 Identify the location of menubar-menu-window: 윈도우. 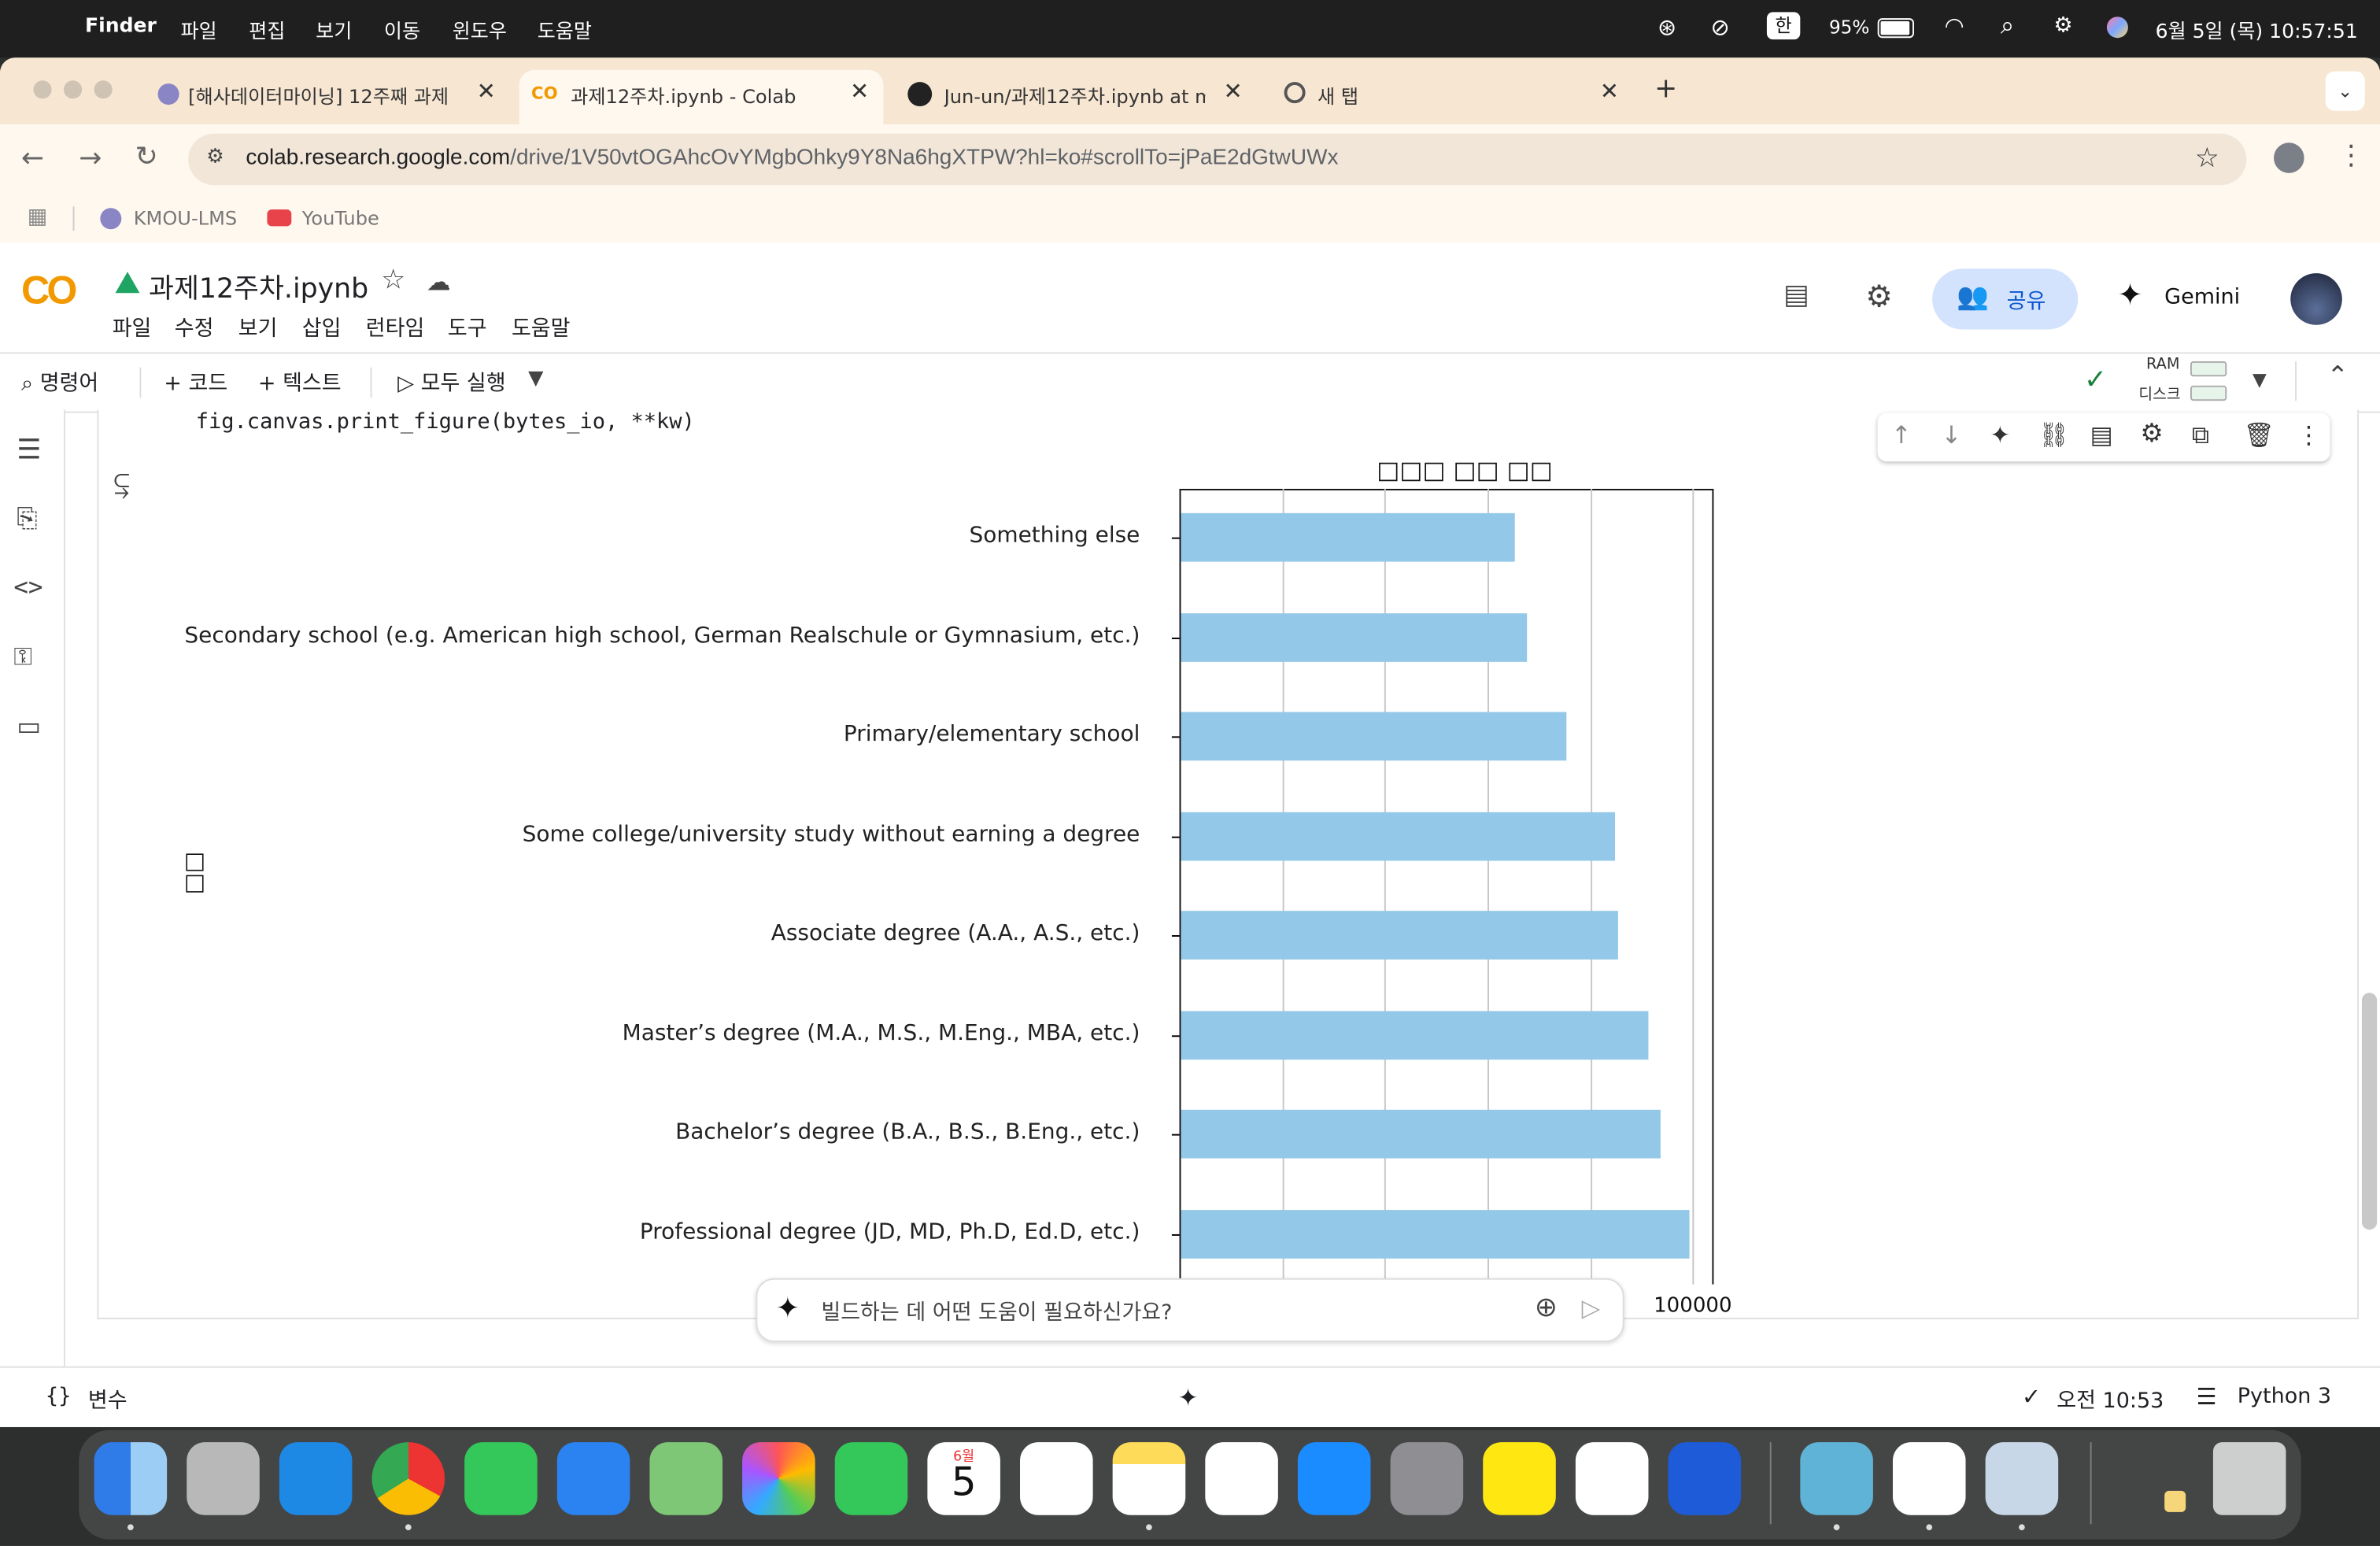
(480, 29).